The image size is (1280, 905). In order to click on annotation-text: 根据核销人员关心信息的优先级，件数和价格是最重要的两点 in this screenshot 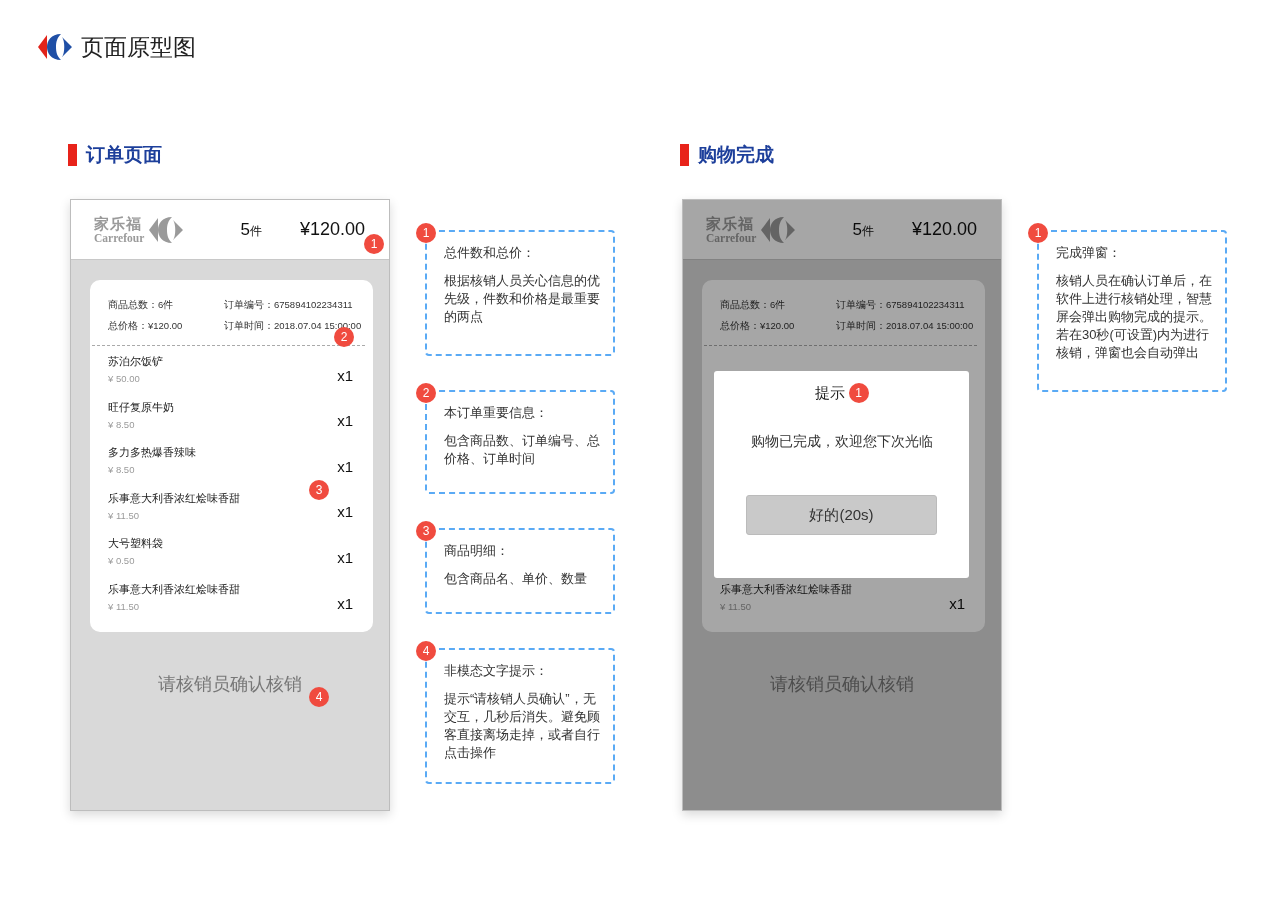, I will do `click(522, 298)`.